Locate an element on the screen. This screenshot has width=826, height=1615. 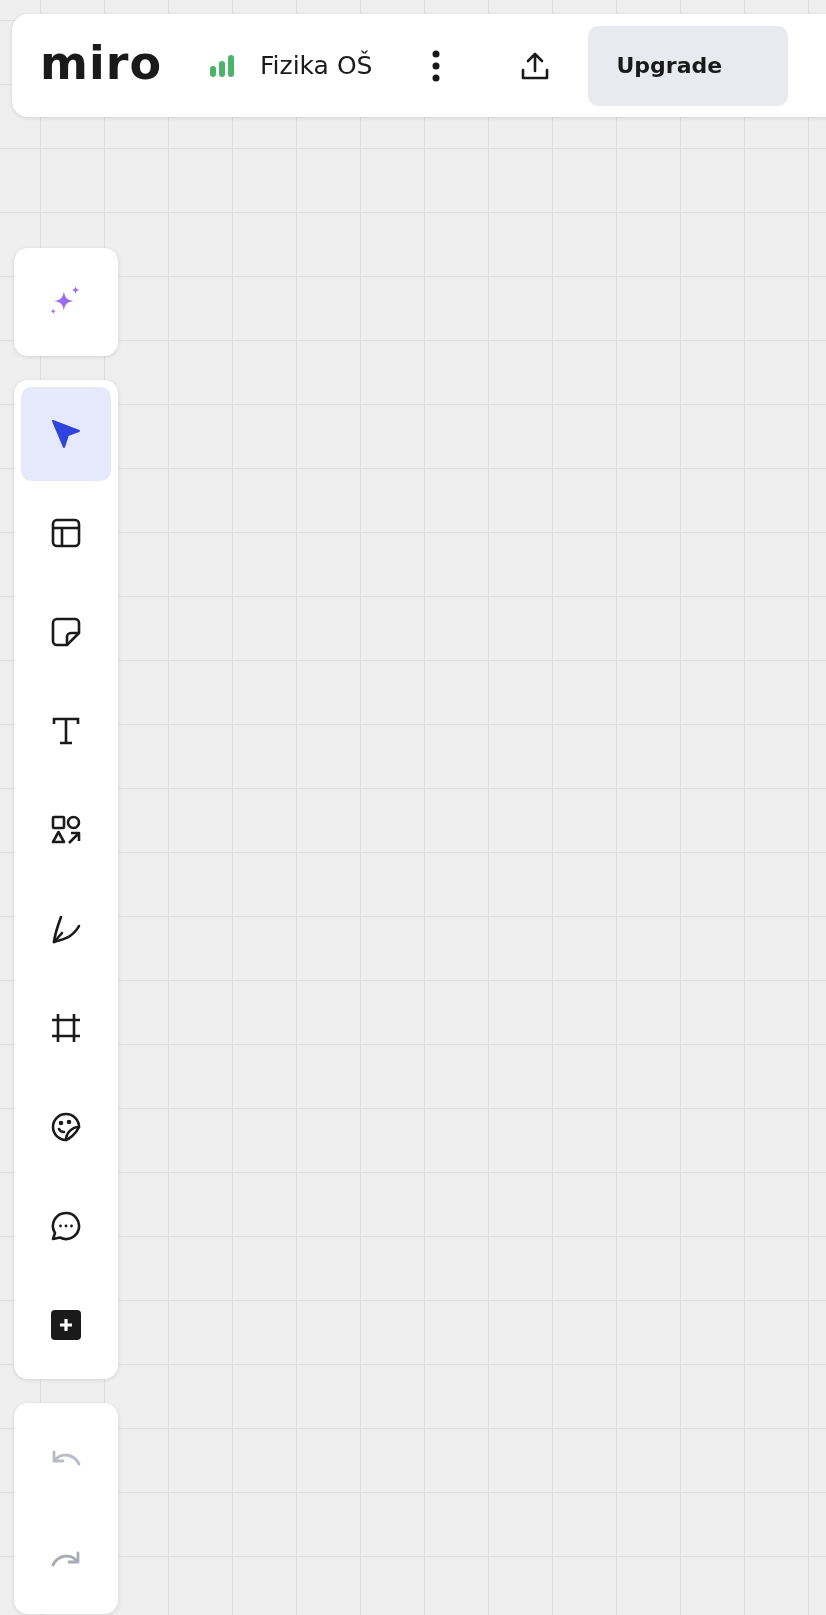
text-icon is located at coordinates (66, 731).